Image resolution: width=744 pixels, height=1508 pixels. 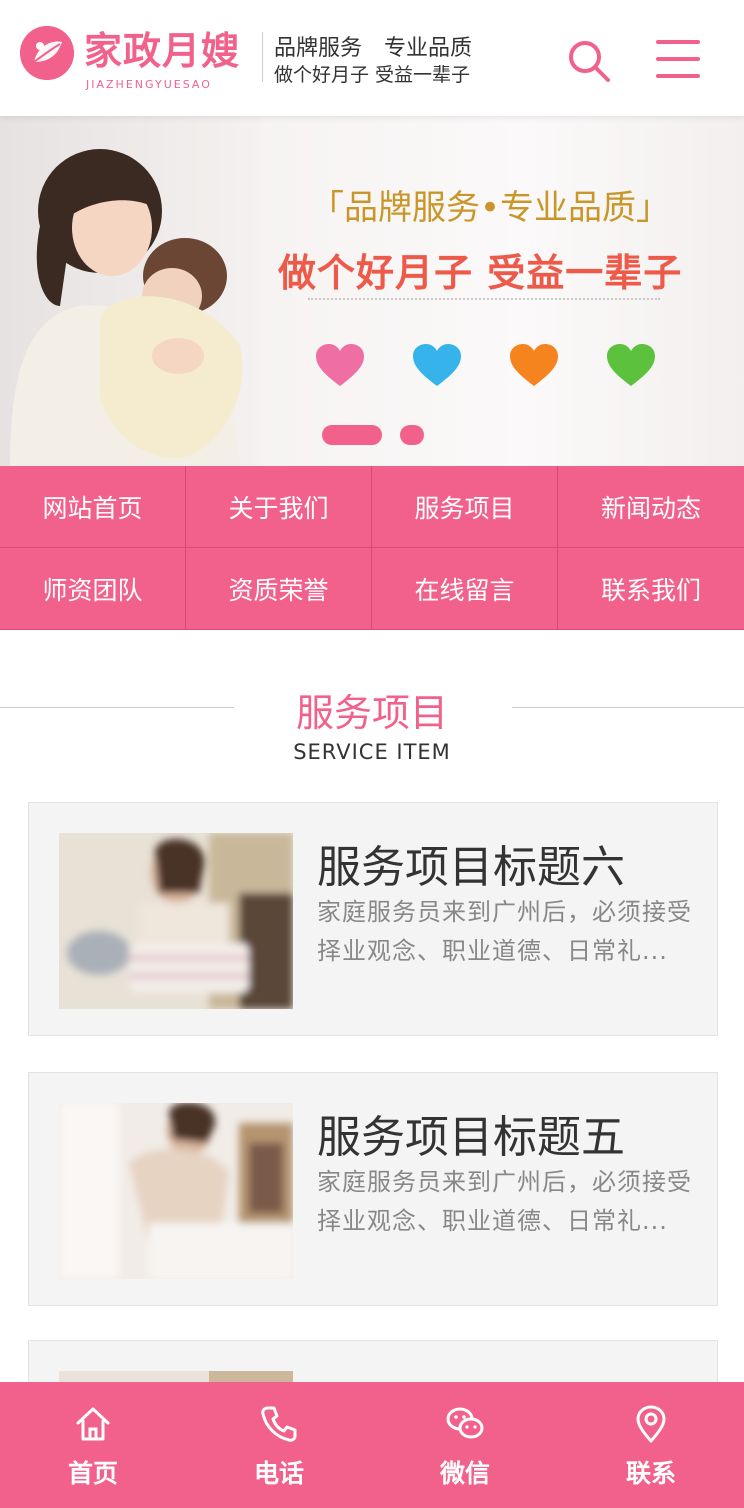 What do you see at coordinates (93, 1445) in the screenshot?
I see `bottom-nav-home: 首页` at bounding box center [93, 1445].